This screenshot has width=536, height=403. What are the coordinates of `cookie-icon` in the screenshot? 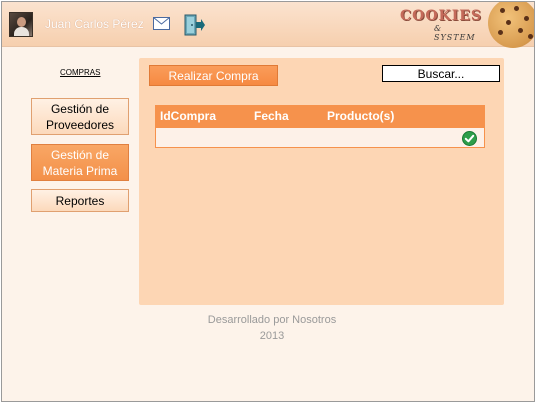 It's located at (511, 25).